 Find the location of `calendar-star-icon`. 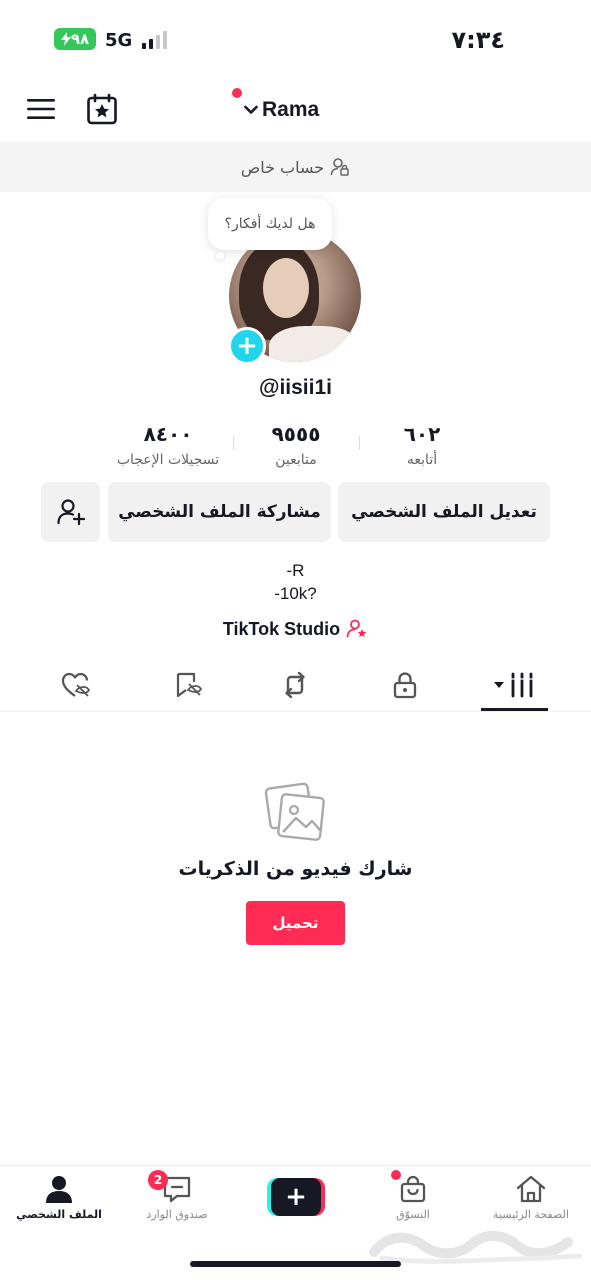

calendar-star-icon is located at coordinates (102, 109).